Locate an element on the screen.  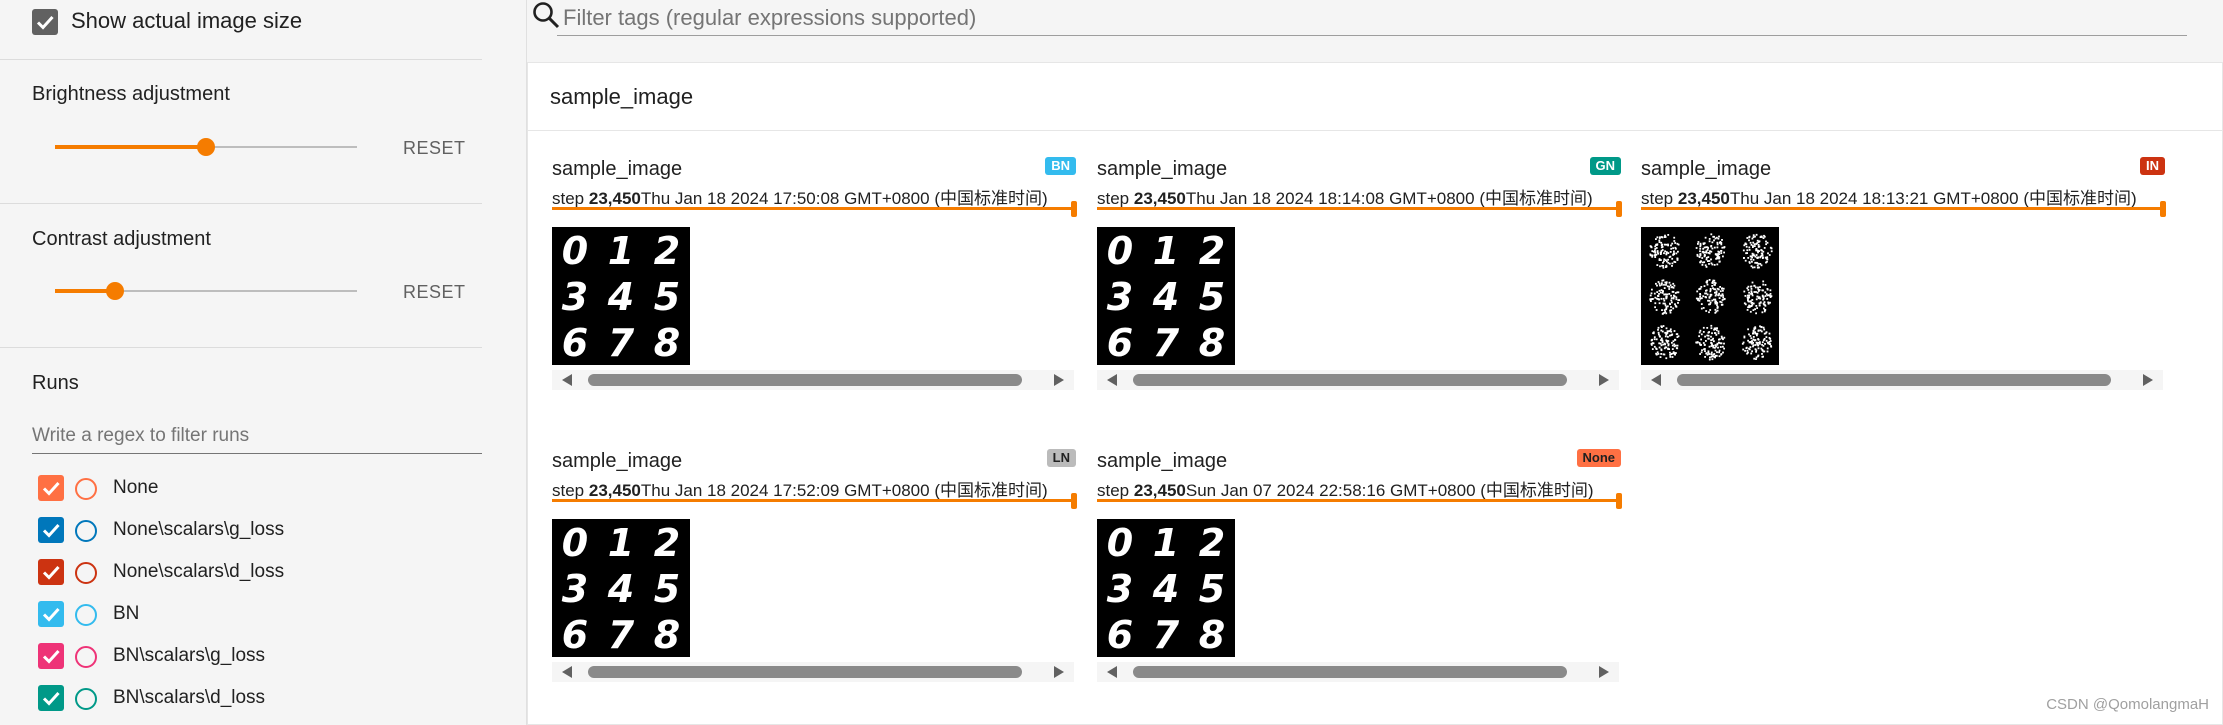
contrast-slider-thumb is located at coordinates (115, 291).